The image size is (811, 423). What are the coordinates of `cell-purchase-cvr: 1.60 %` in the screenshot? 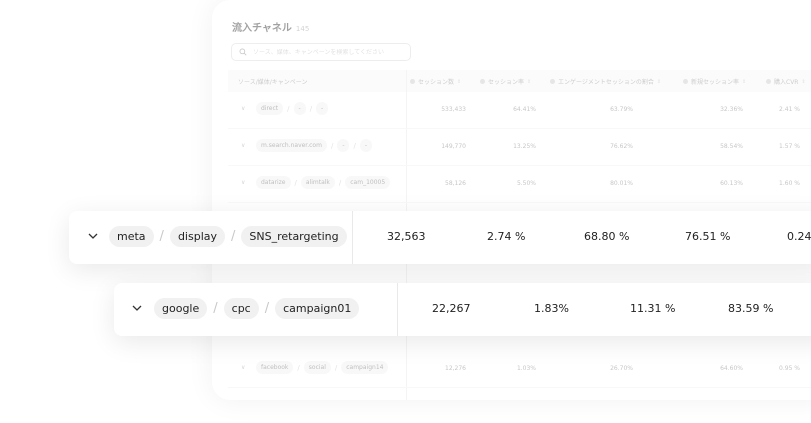 It's located at (789, 183).